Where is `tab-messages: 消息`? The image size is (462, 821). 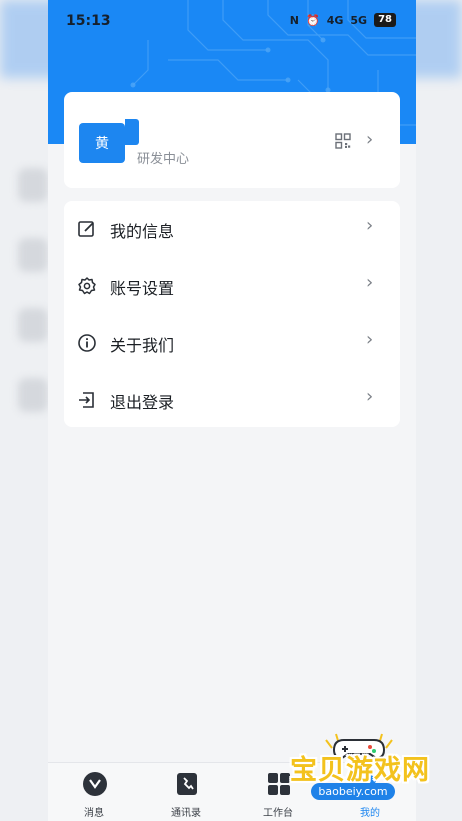
tab-messages: 消息 is located at coordinates (94, 792).